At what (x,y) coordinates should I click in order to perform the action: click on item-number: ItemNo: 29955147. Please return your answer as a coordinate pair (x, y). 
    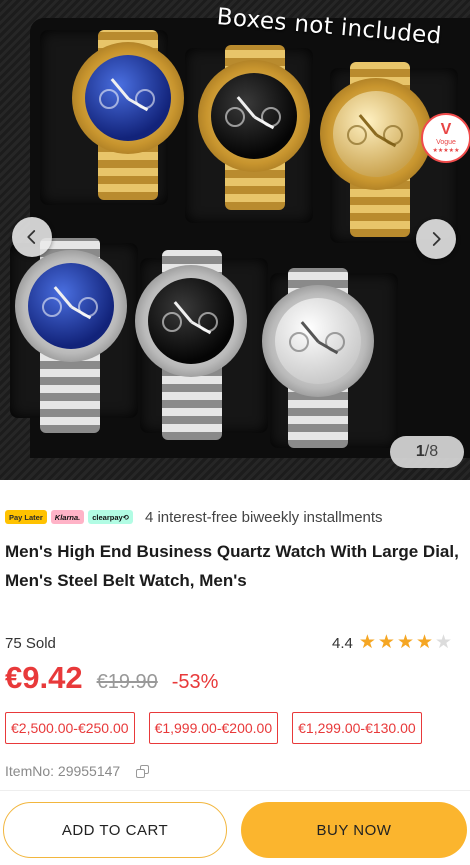
    Looking at the image, I should click on (77, 771).